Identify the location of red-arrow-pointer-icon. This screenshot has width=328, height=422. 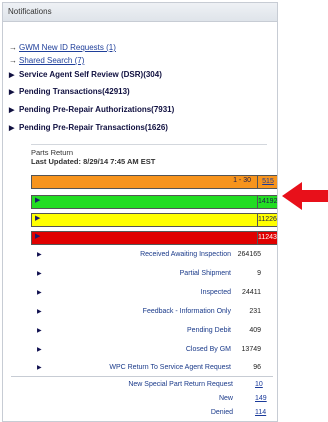
(305, 196).